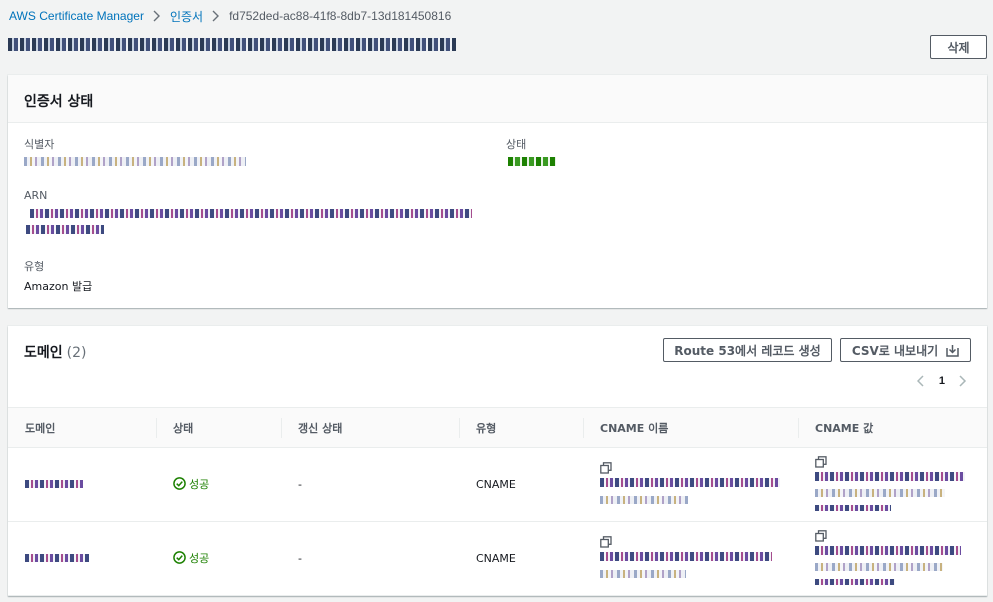 This screenshot has height=602, width=993. What do you see at coordinates (76, 353) in the screenshot?
I see `domains-count: (2)` at bounding box center [76, 353].